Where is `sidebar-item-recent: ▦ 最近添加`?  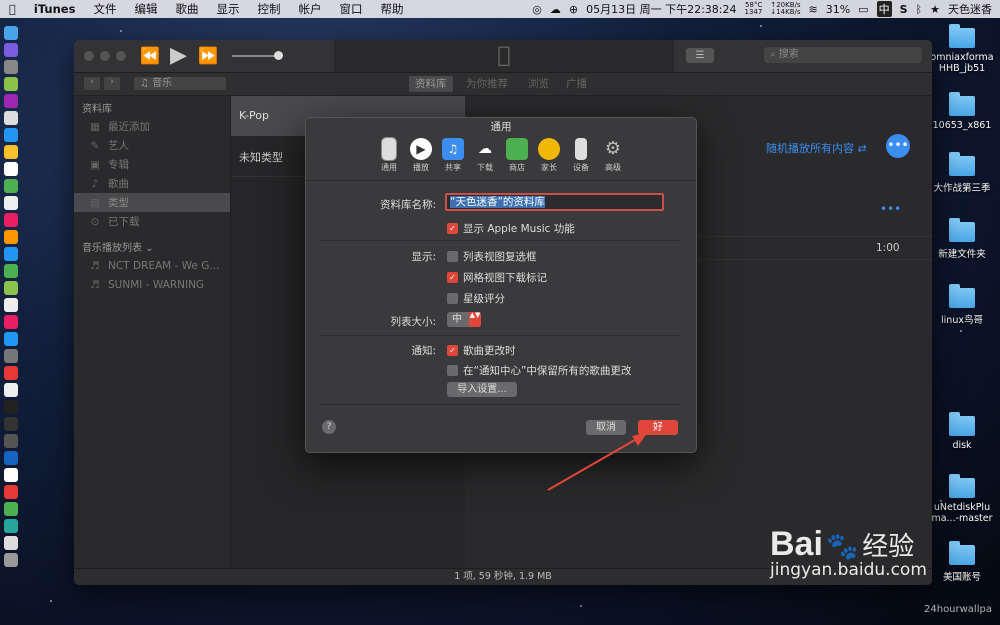 sidebar-item-recent: ▦ 最近添加 is located at coordinates (152, 126).